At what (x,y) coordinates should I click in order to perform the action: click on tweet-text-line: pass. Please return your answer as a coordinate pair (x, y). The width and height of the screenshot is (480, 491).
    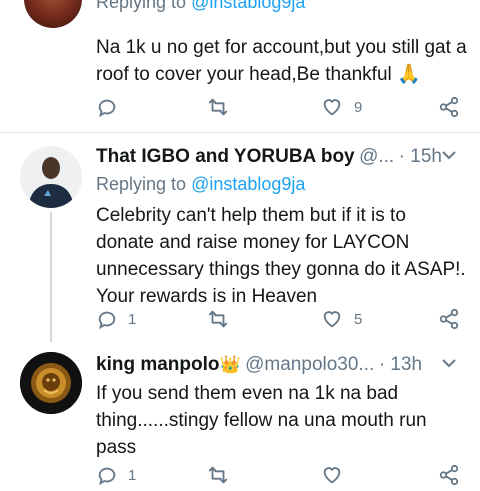
    Looking at the image, I should click on (116, 447).